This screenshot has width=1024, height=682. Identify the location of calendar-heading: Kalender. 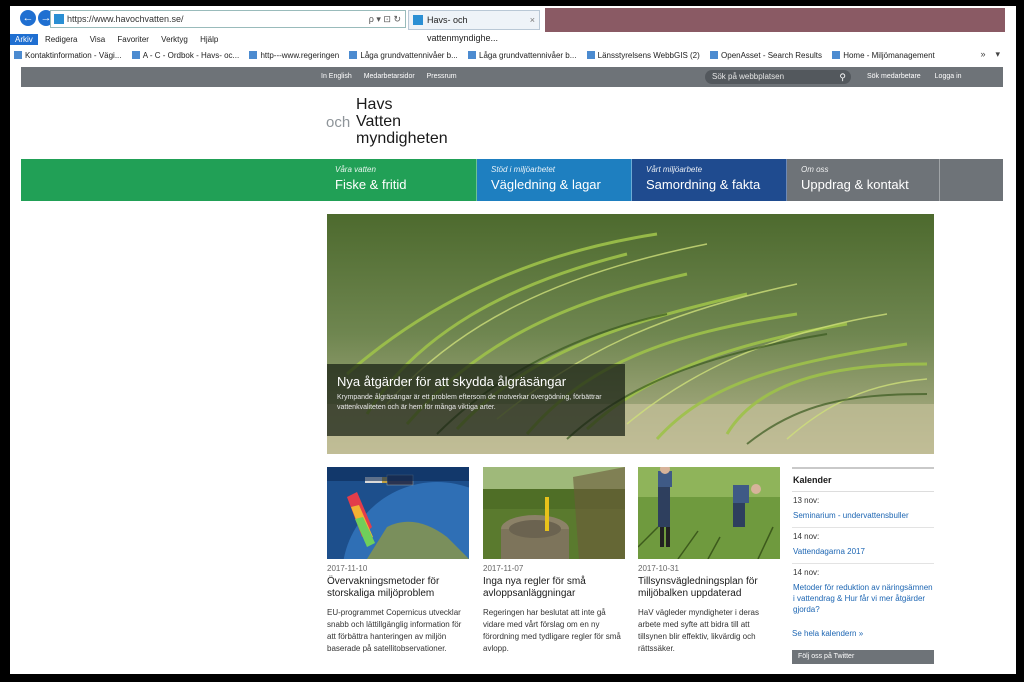
(863, 479).